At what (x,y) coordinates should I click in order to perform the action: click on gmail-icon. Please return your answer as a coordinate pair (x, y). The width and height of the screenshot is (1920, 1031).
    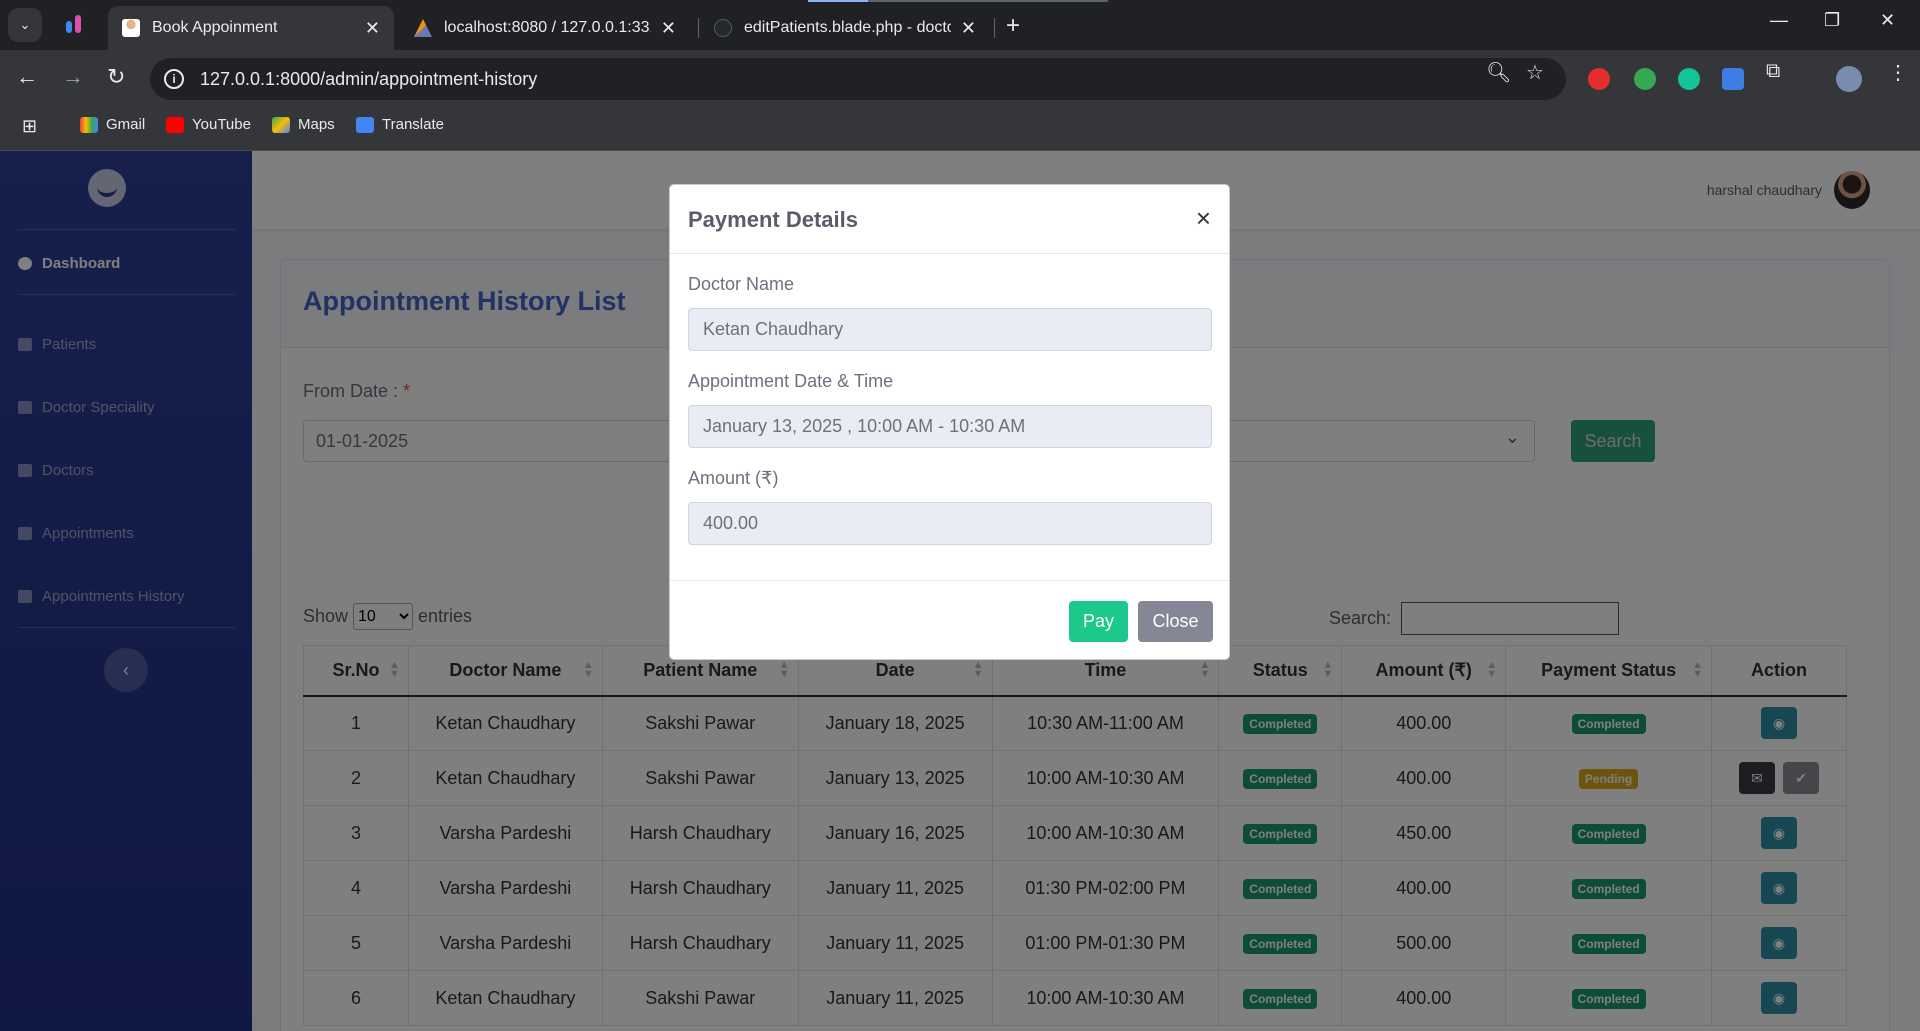
    Looking at the image, I should click on (89, 124).